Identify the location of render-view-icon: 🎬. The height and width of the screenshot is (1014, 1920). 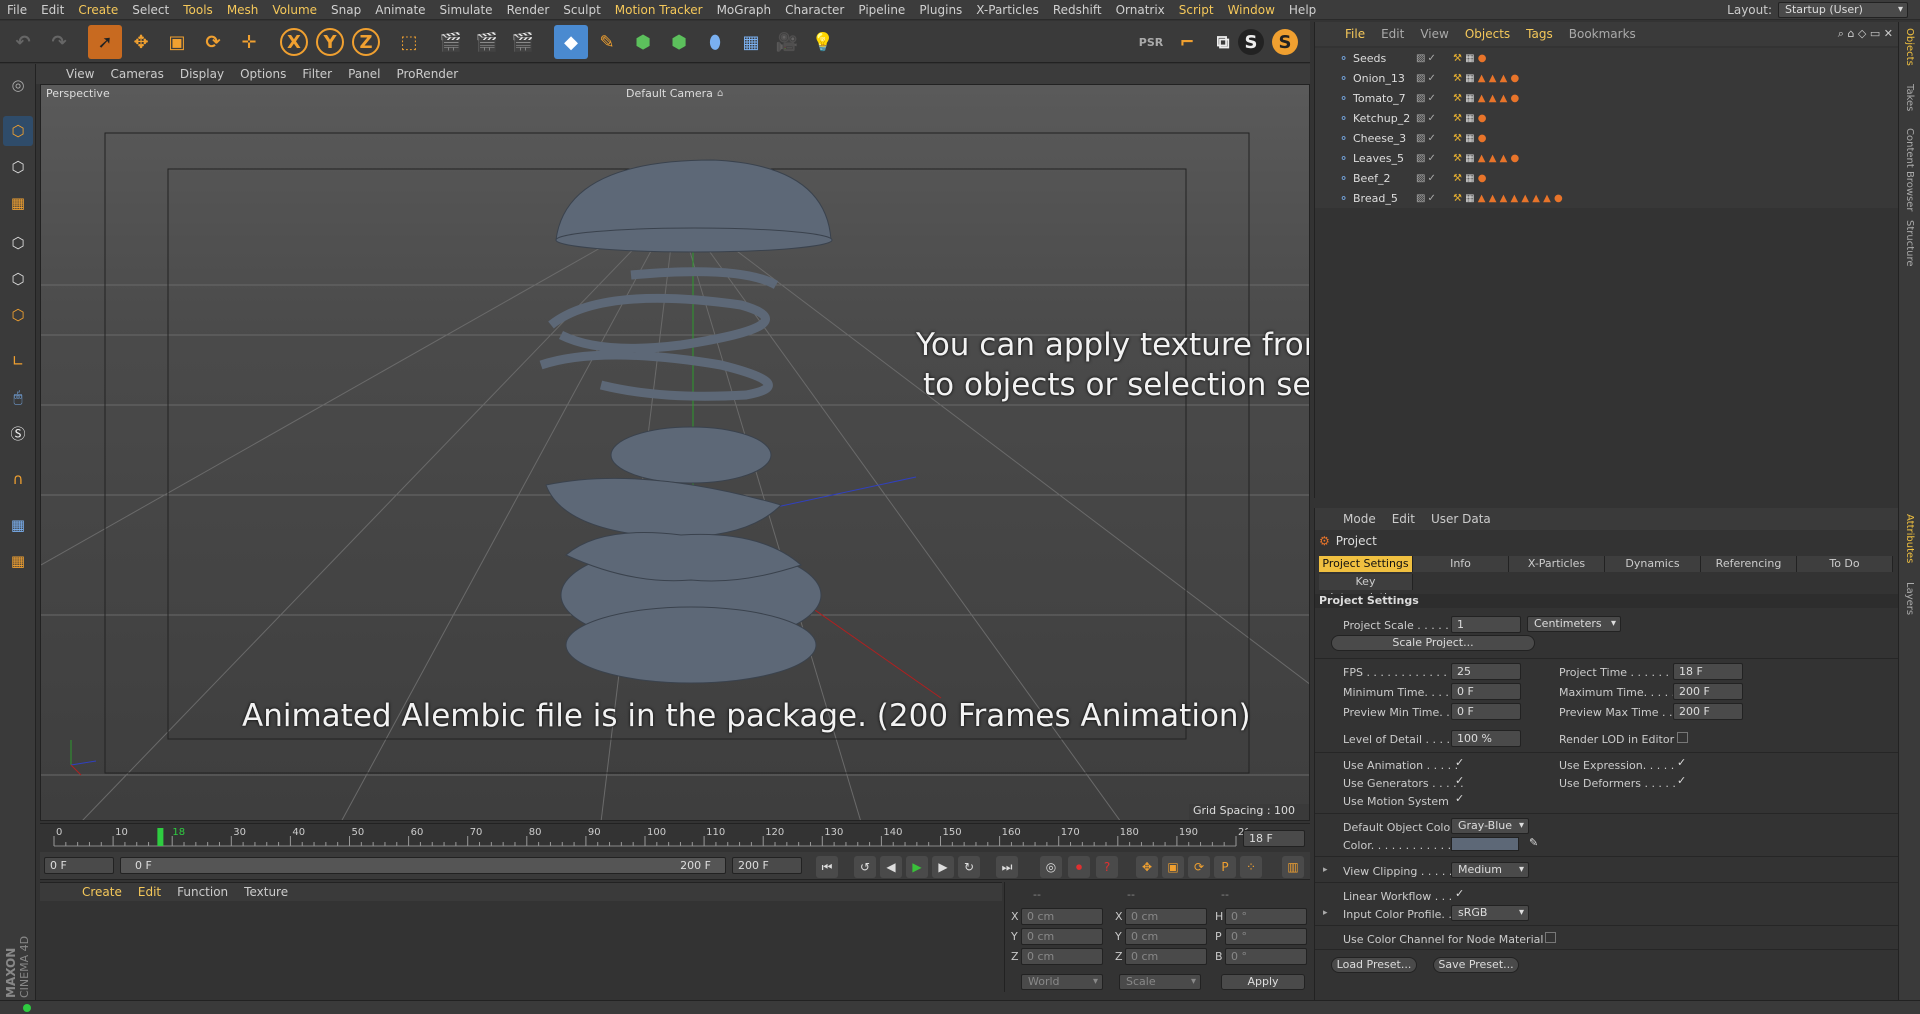
(451, 42).